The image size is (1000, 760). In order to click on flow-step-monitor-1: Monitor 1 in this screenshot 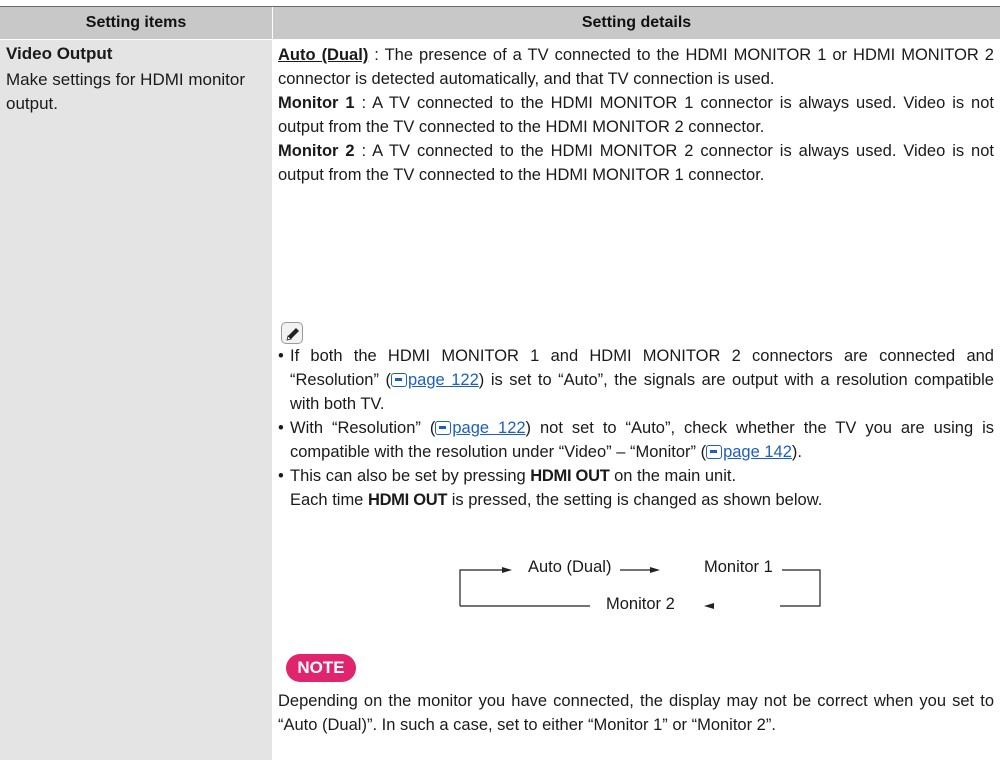, I will do `click(738, 567)`.